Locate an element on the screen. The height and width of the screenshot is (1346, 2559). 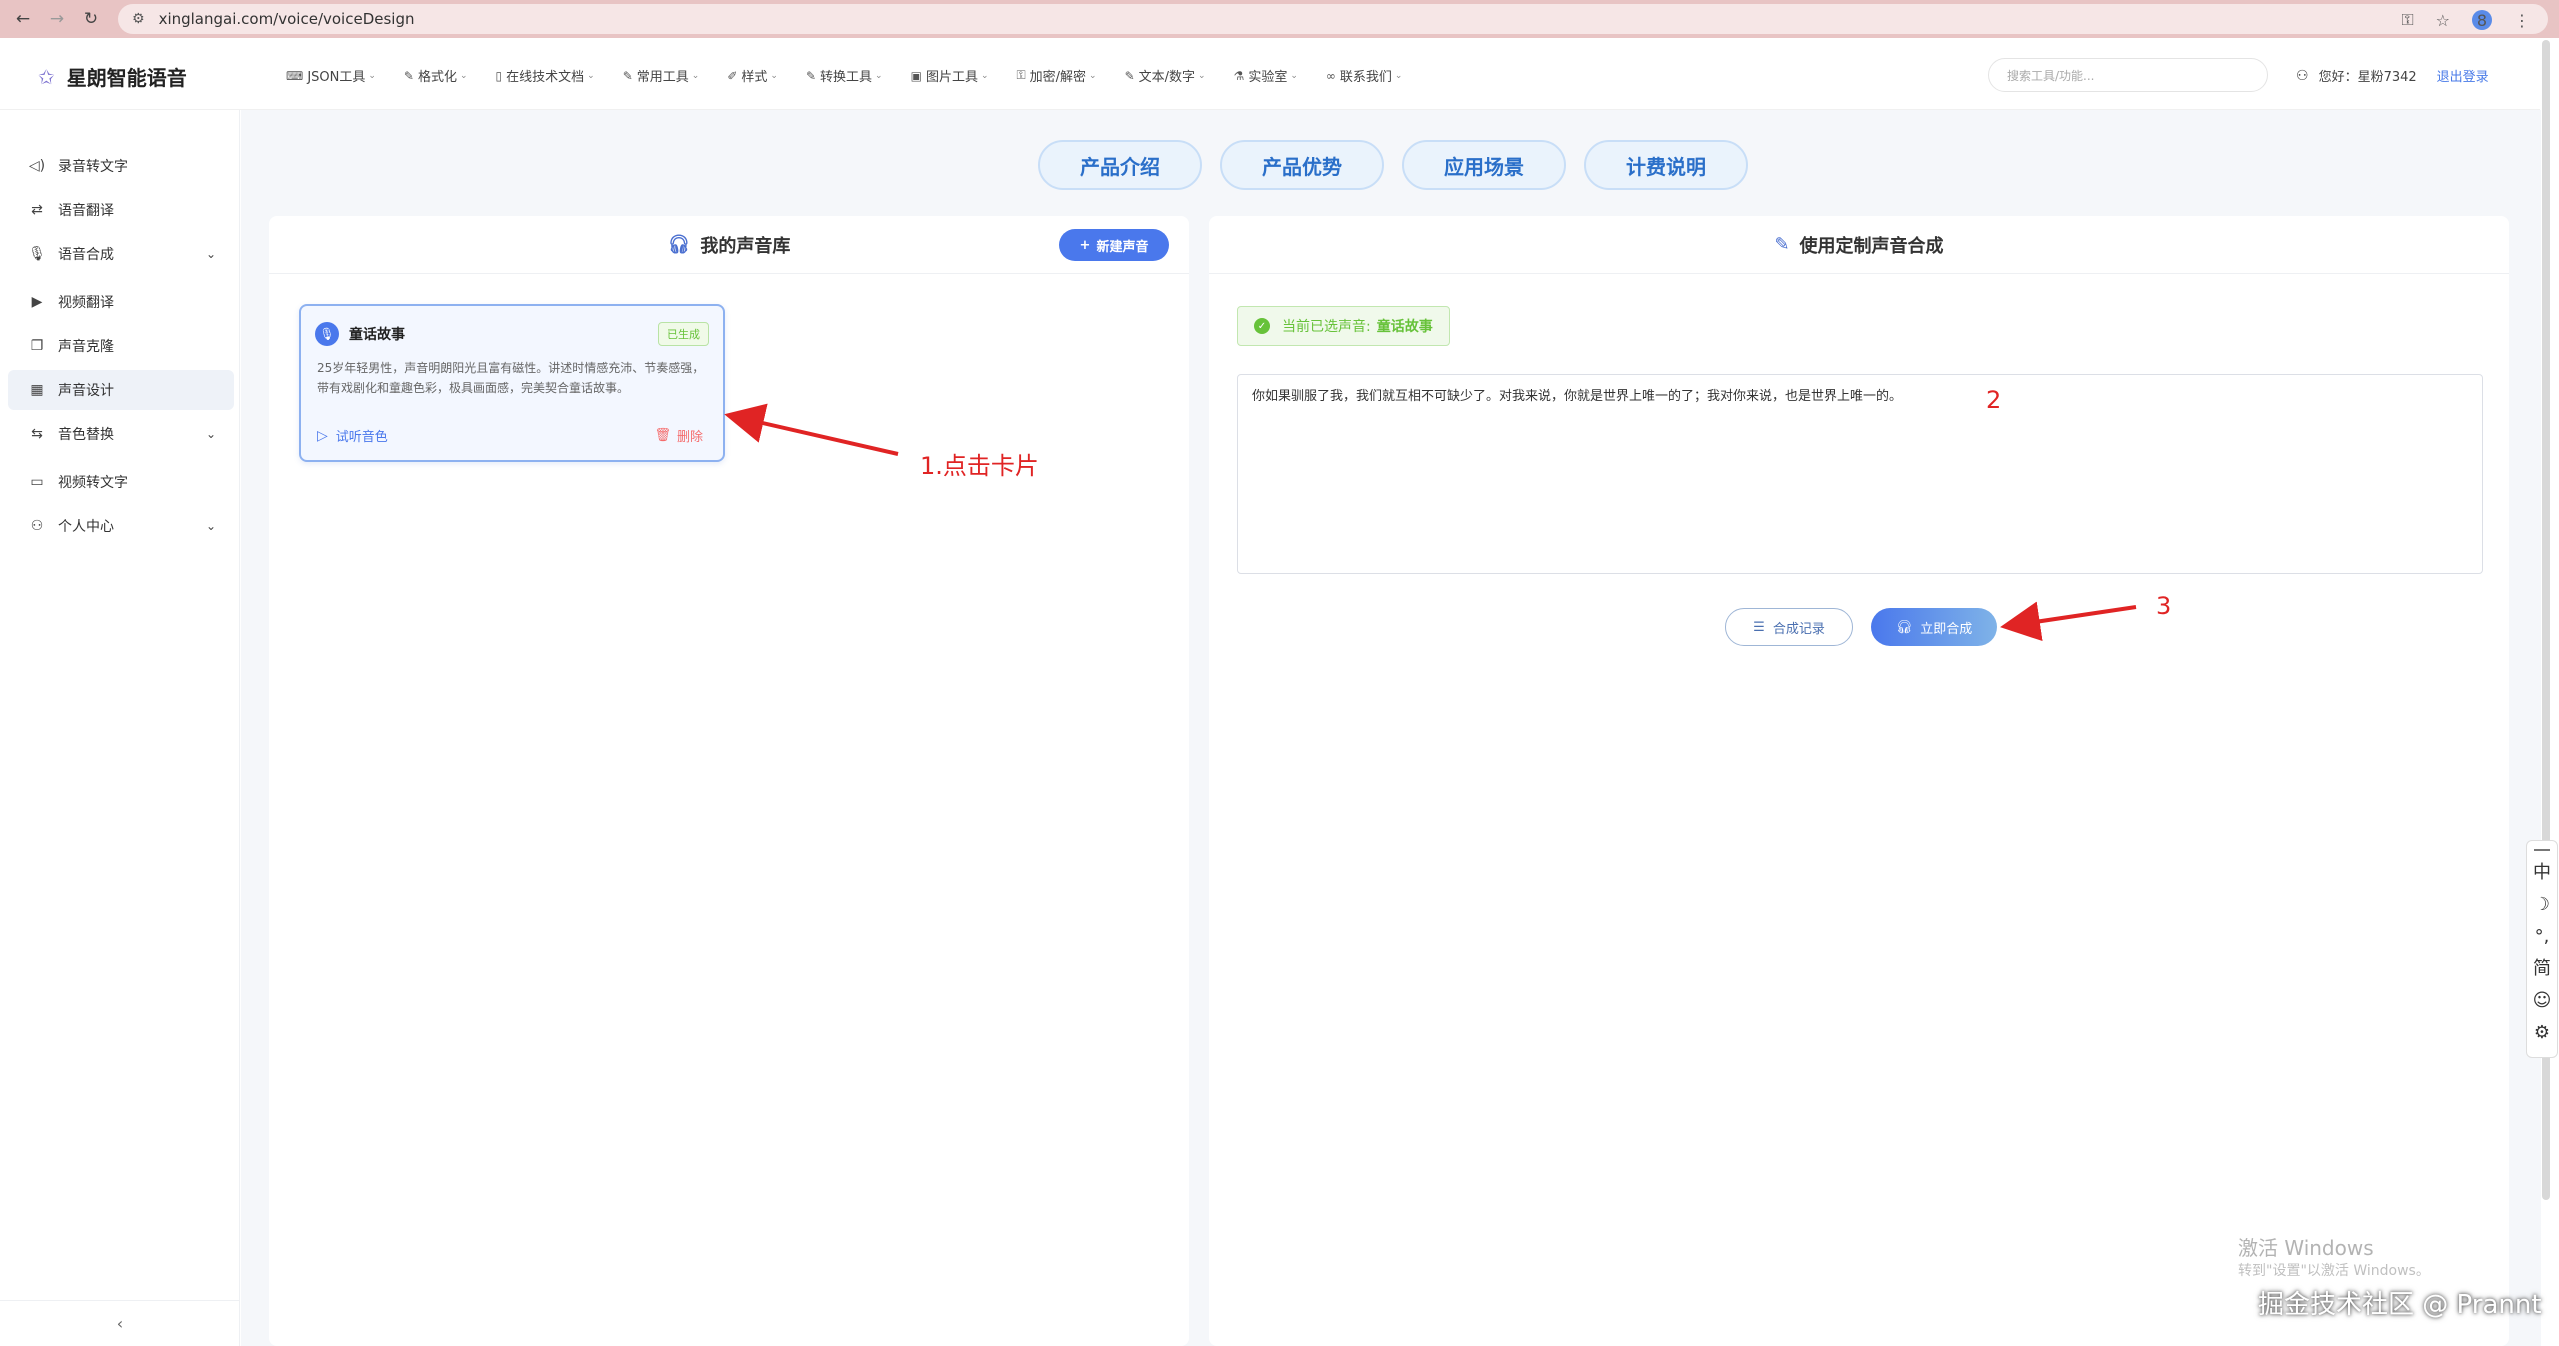
tab-3: 计费说明 is located at coordinates (1666, 165).